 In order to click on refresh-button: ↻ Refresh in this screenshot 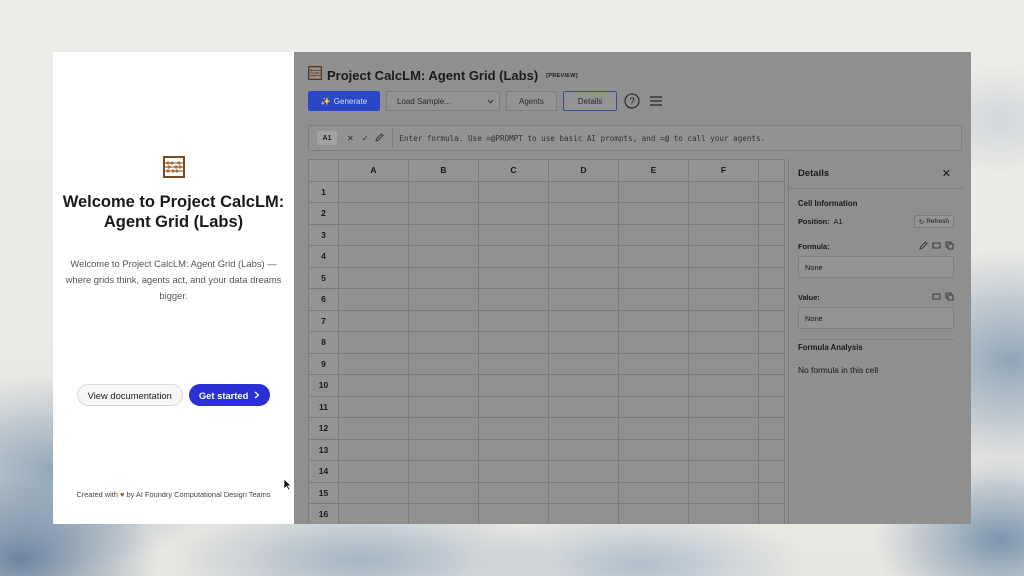, I will do `click(933, 221)`.